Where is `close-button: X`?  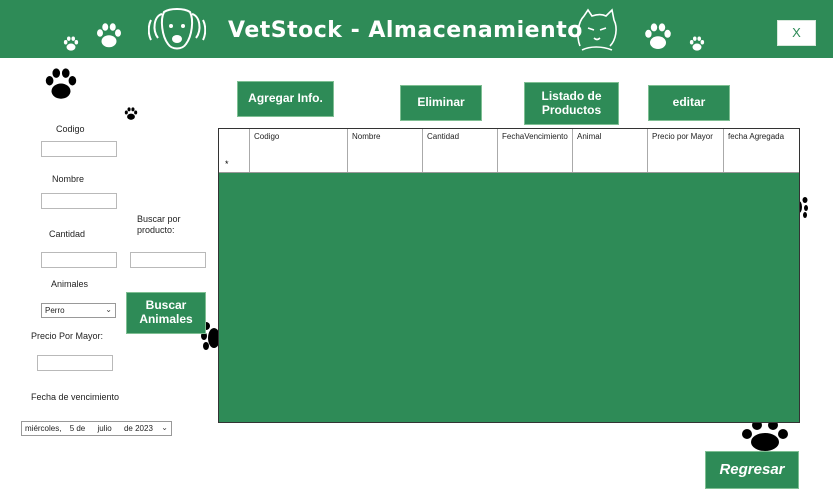 close-button: X is located at coordinates (796, 33).